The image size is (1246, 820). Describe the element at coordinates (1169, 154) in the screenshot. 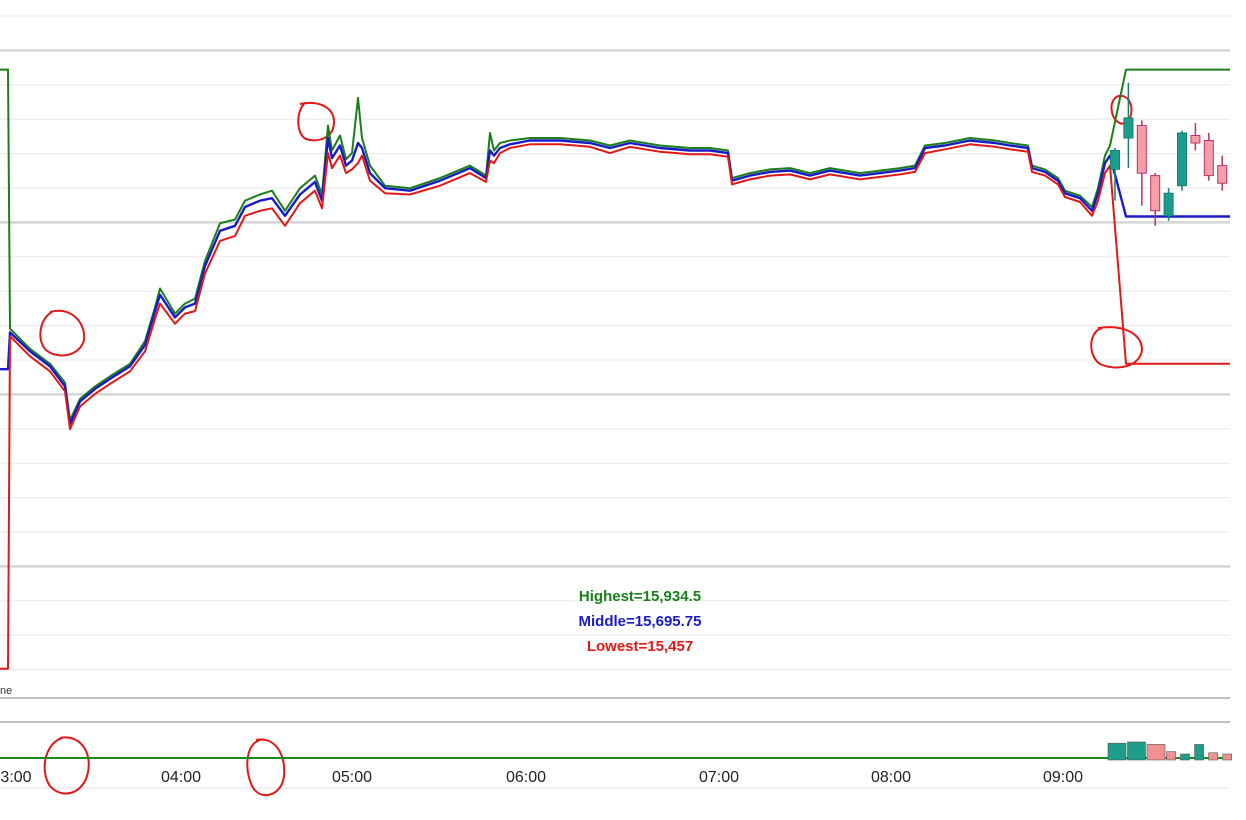

I see `candlesticks` at that location.